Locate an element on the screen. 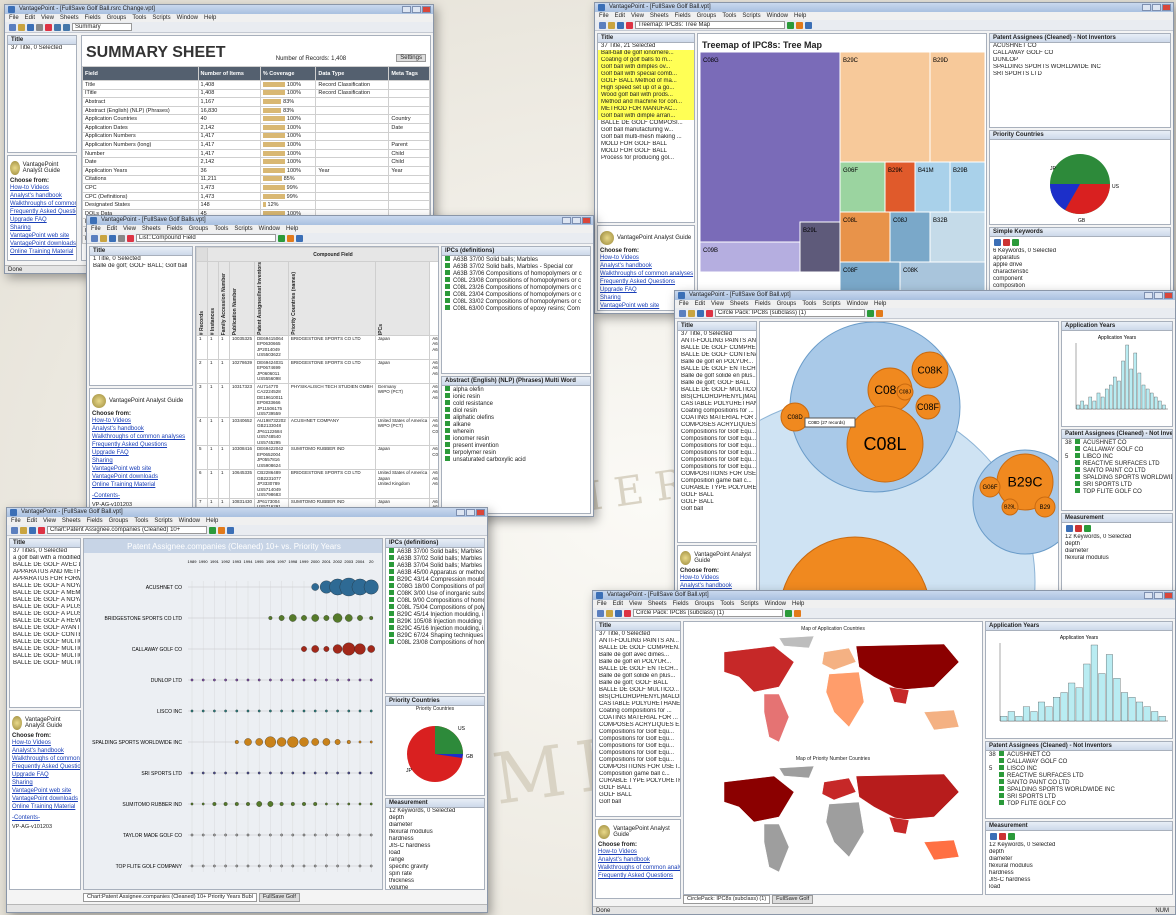  treemap-cell is located at coordinates (870, 277).